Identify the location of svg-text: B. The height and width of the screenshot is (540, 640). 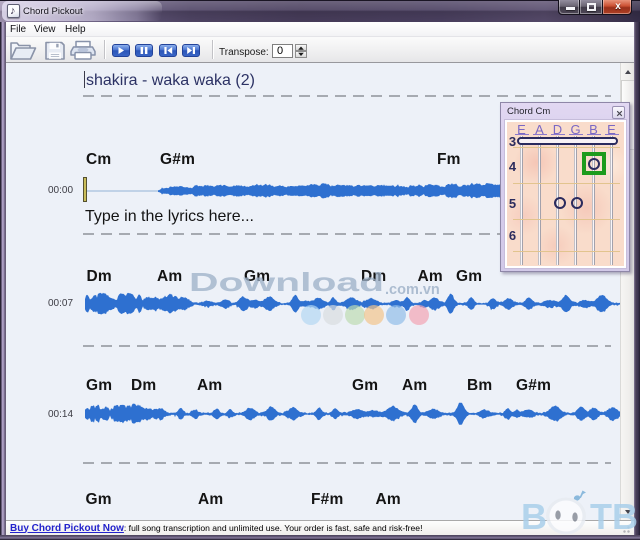
(534, 516).